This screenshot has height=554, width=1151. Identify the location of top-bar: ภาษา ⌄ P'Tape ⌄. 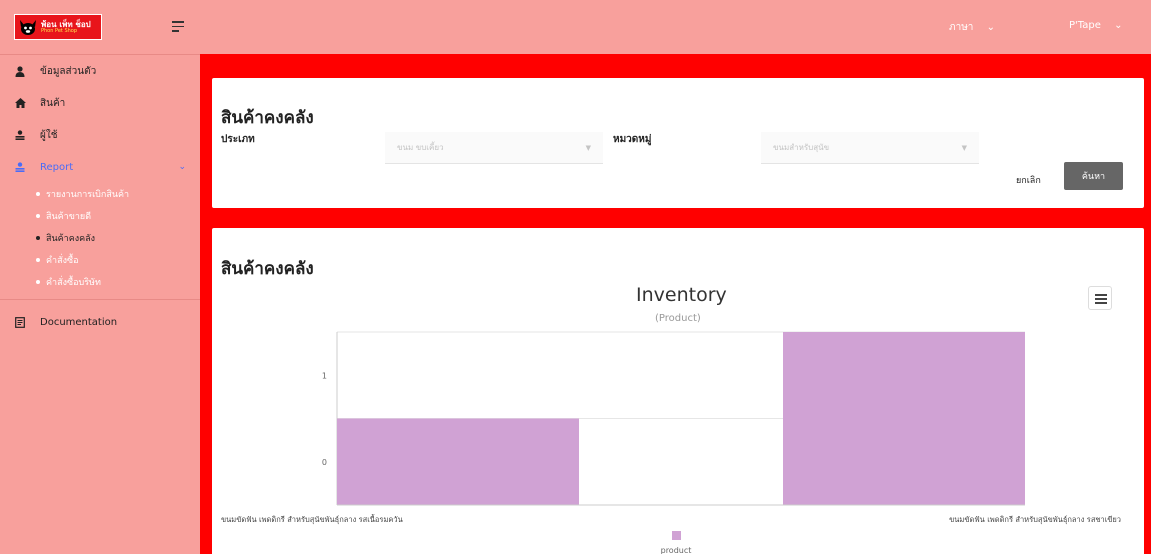
(675, 27).